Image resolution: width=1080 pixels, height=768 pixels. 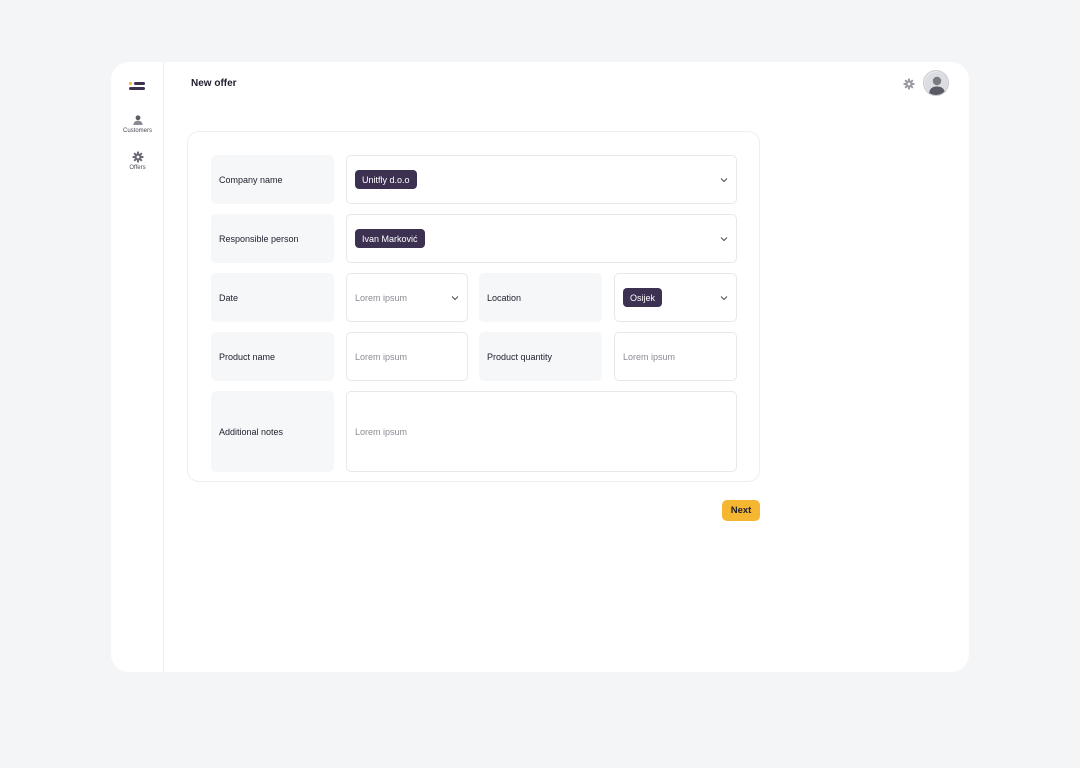 I want to click on sidebar: Customers Offers, so click(x=137, y=367).